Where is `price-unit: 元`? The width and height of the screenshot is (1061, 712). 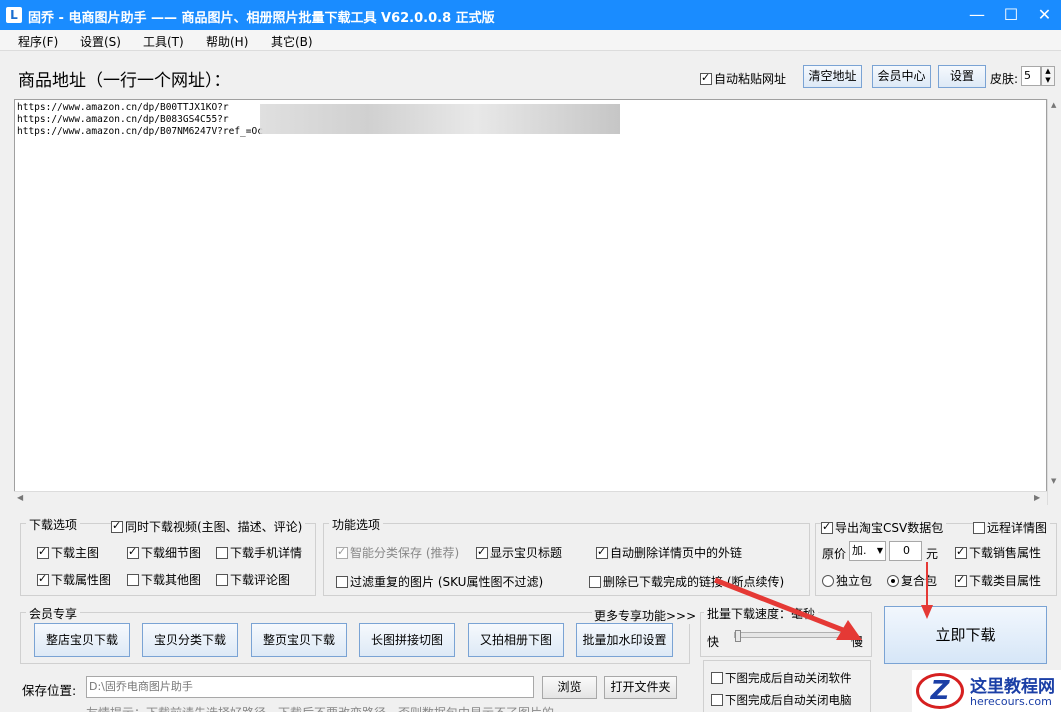 price-unit: 元 is located at coordinates (932, 554).